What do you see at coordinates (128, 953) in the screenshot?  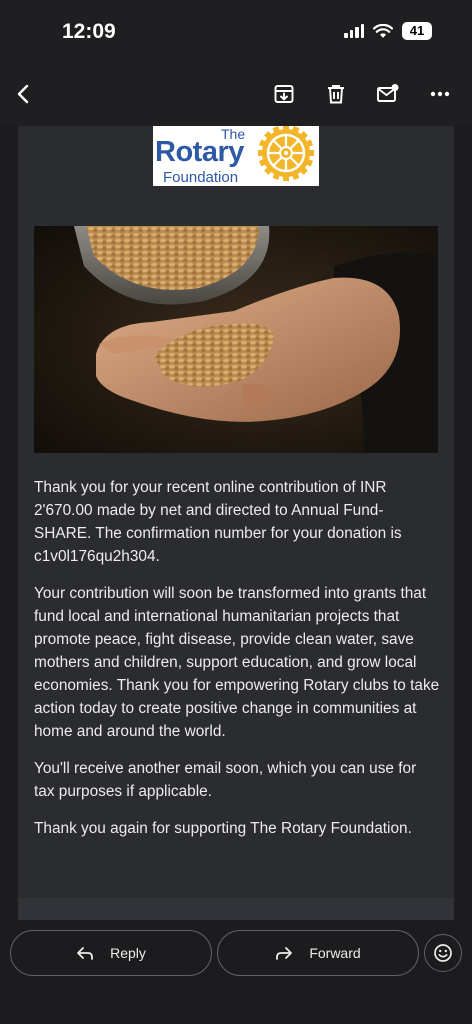 I see `reply-button-label: Reply` at bounding box center [128, 953].